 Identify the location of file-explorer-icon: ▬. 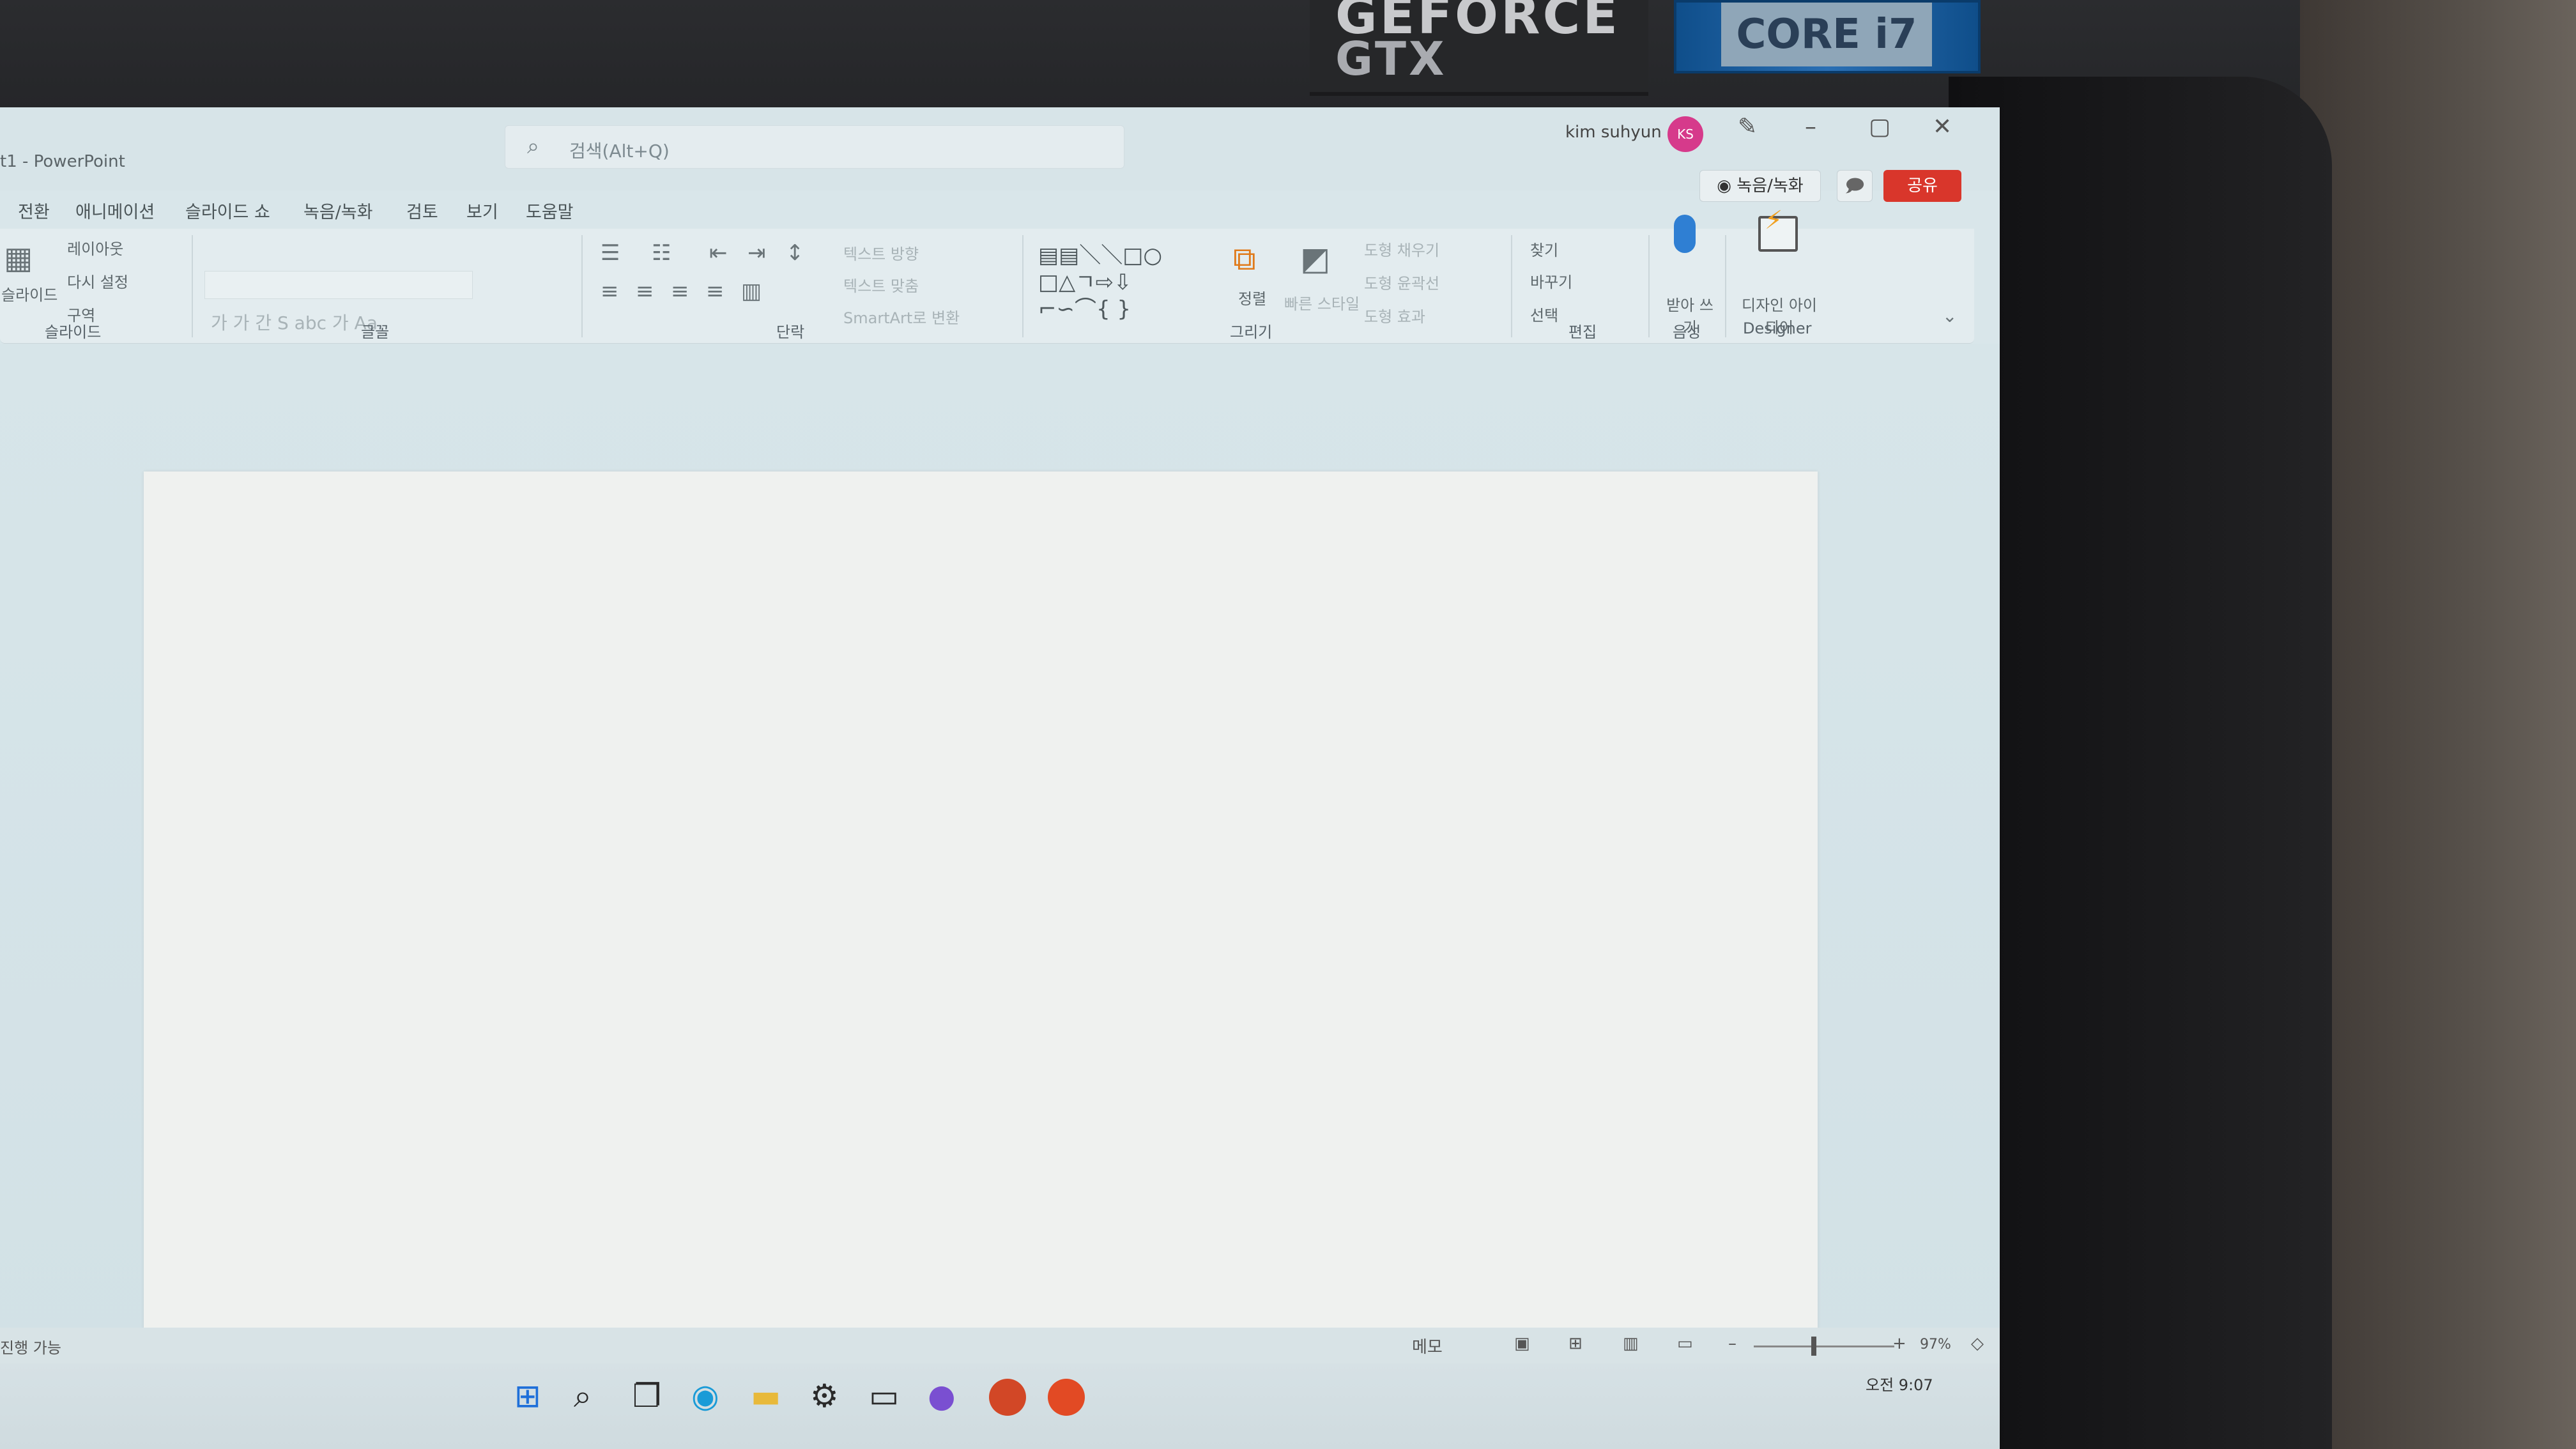
(766, 1395).